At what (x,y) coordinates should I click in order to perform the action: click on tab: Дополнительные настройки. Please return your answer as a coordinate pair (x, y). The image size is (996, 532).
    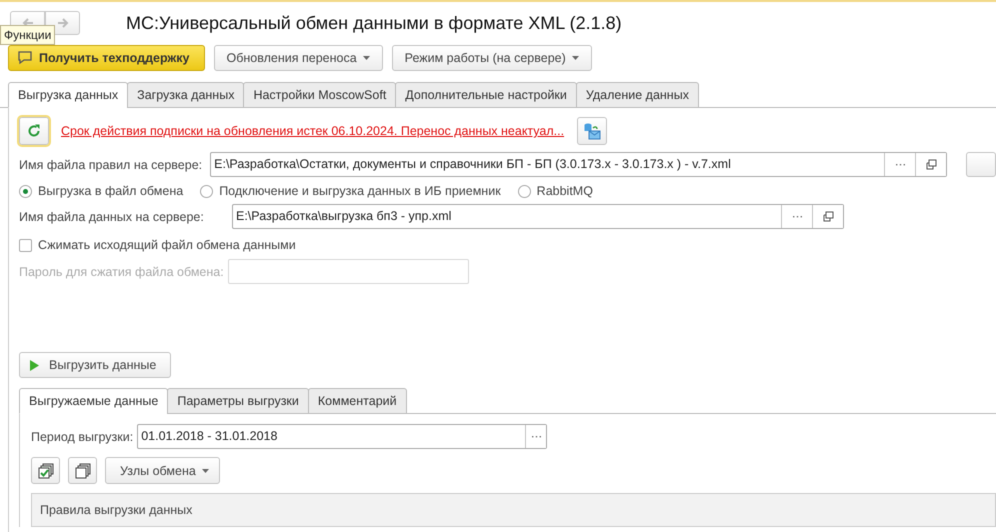
    Looking at the image, I should click on (486, 95).